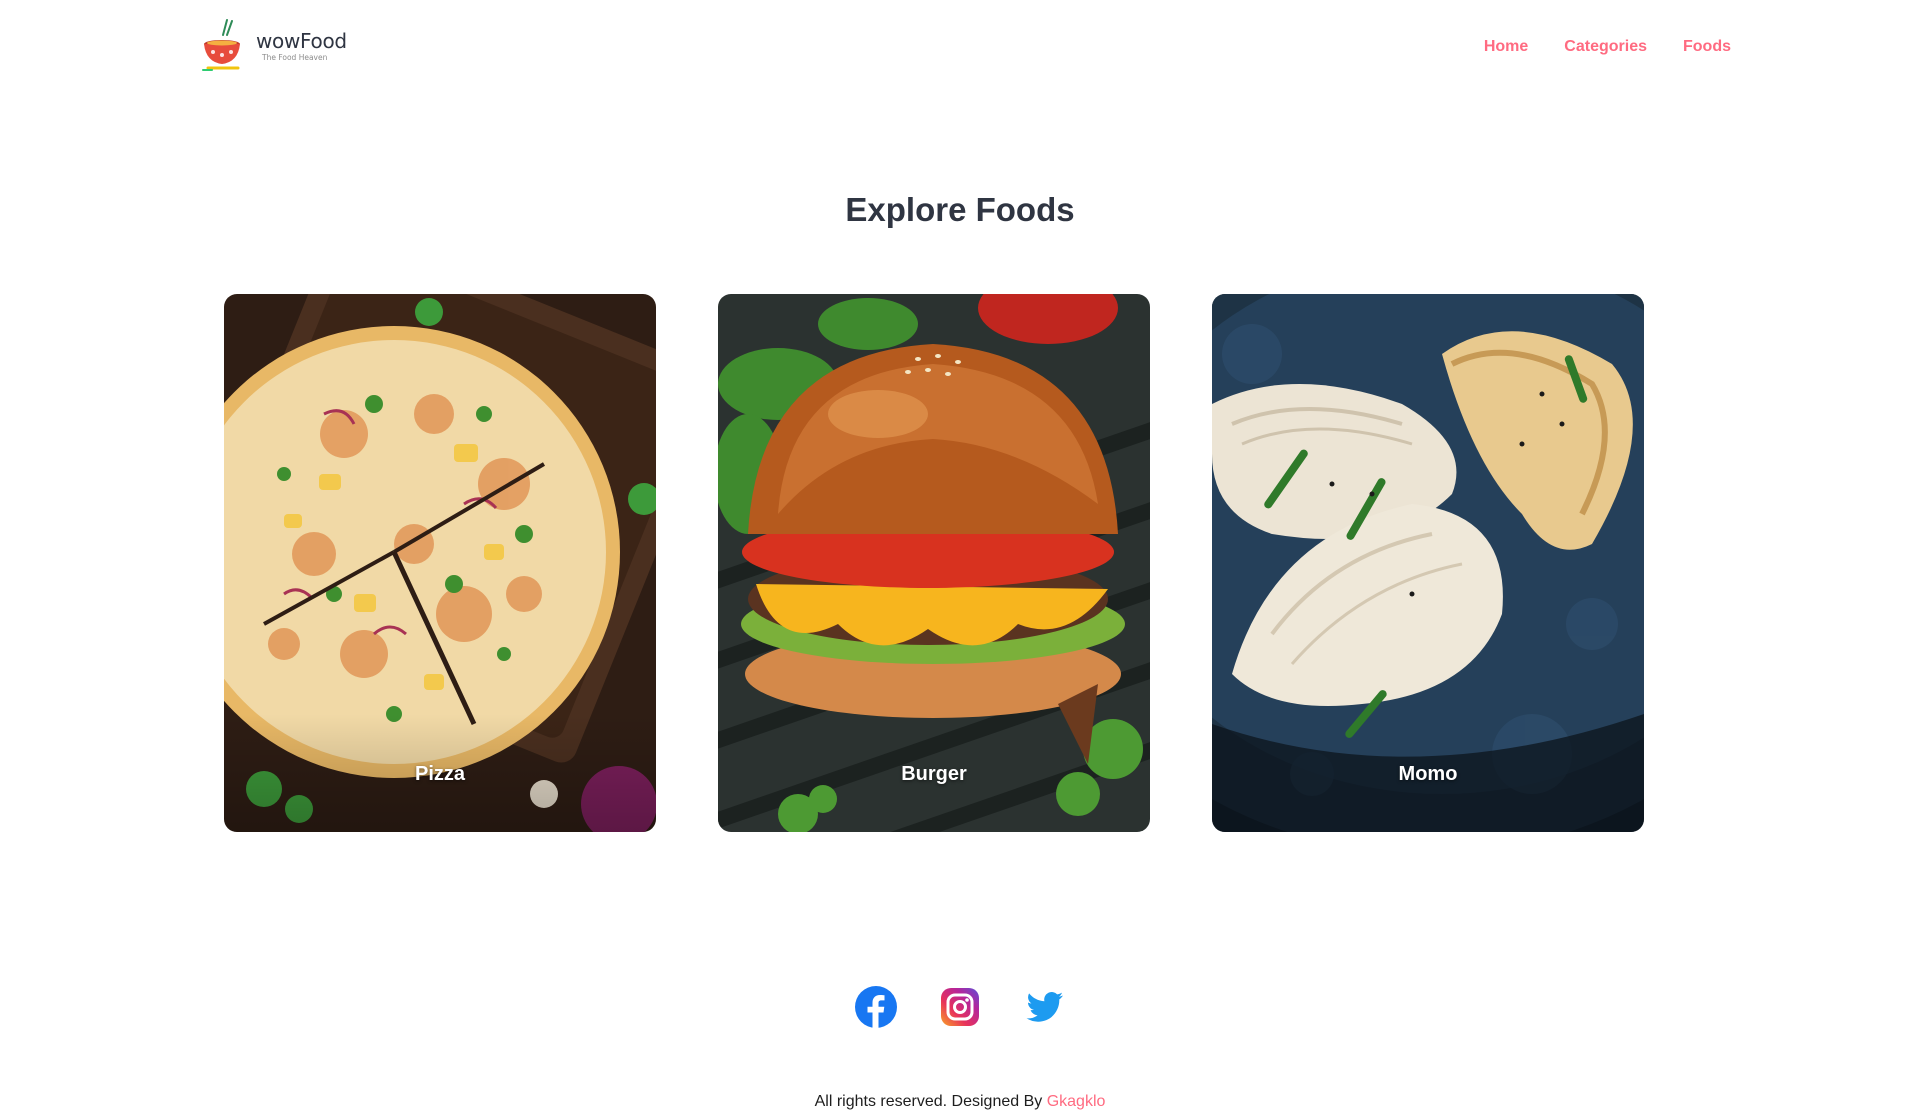 Image resolution: width=1920 pixels, height=1111 pixels. I want to click on food-card-label: Burger, so click(934, 774).